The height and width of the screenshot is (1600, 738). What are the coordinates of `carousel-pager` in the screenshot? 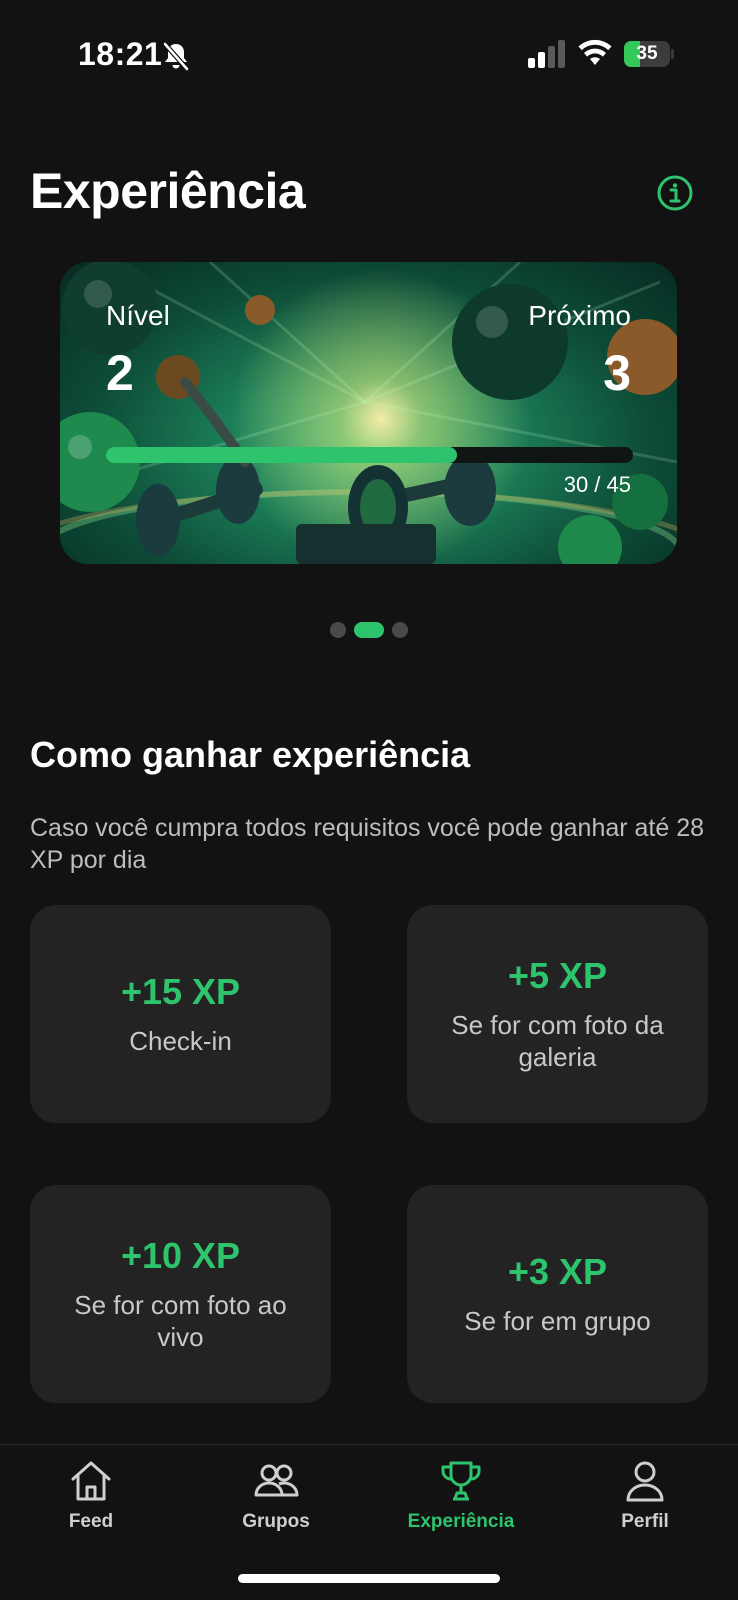 It's located at (369, 631).